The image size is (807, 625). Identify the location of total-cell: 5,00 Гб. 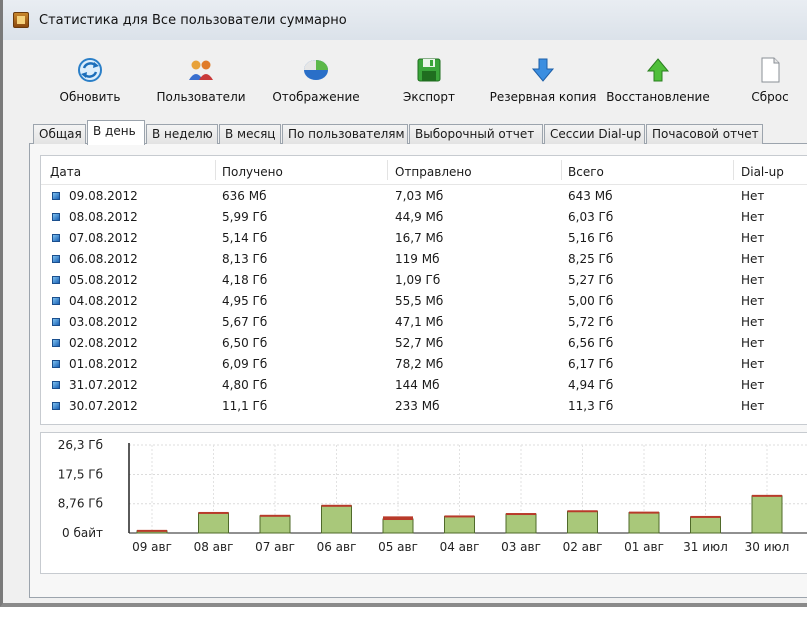
(591, 301).